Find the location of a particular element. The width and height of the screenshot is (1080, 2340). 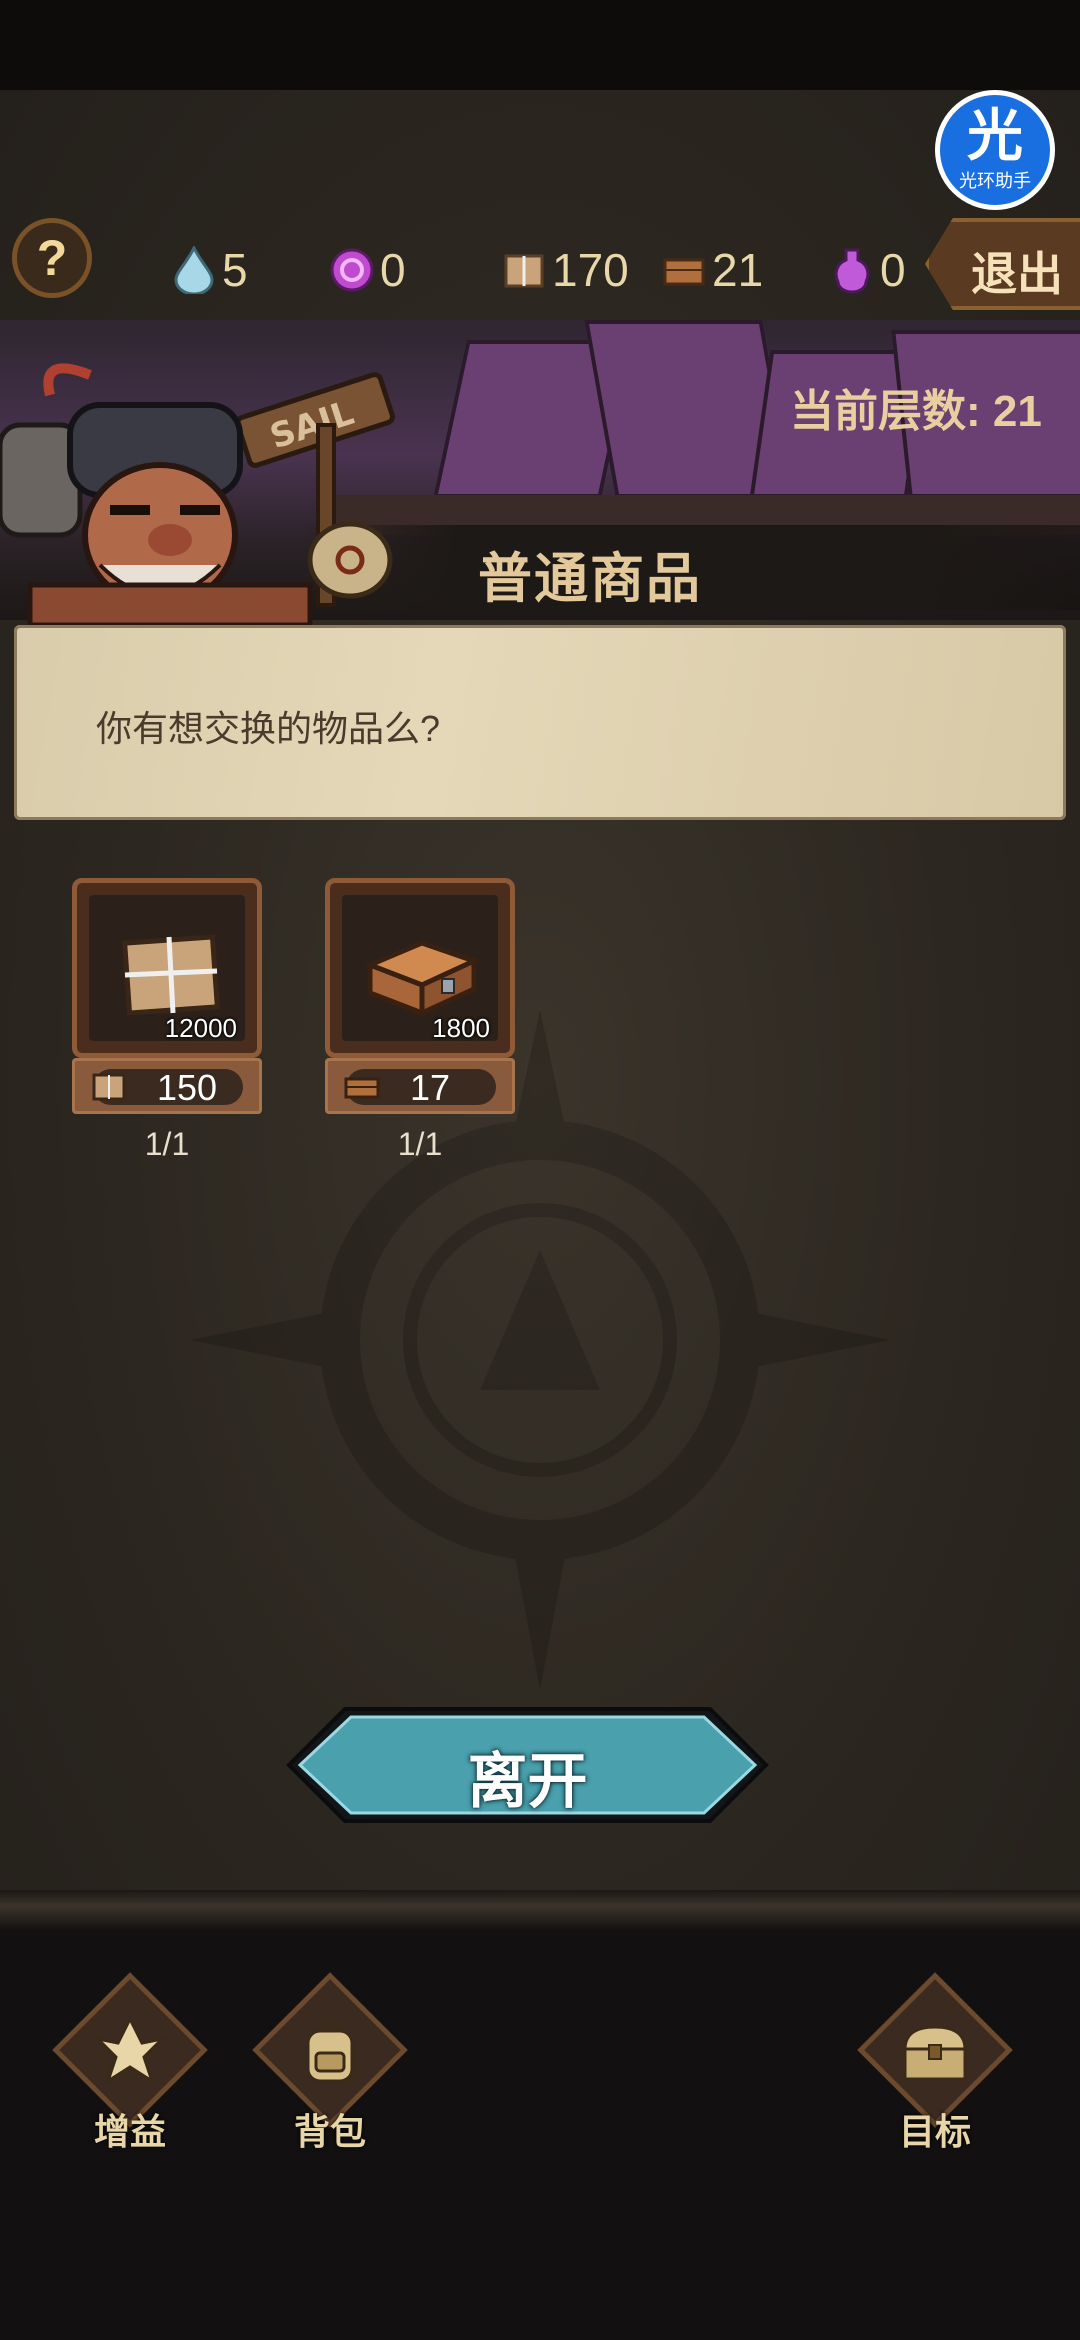

resource-water: 5 is located at coordinates (210, 270).